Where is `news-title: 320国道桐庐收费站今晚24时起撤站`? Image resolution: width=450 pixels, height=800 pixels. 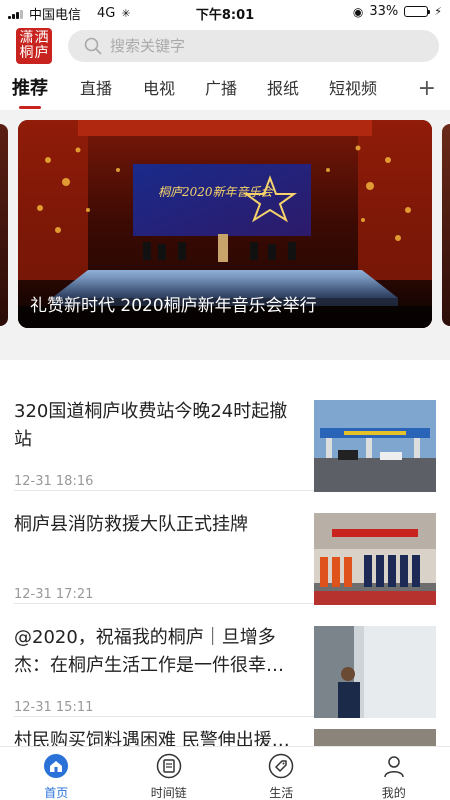
news-title: 320国道桐庐收费站今晚24时起撤站 is located at coordinates (151, 425).